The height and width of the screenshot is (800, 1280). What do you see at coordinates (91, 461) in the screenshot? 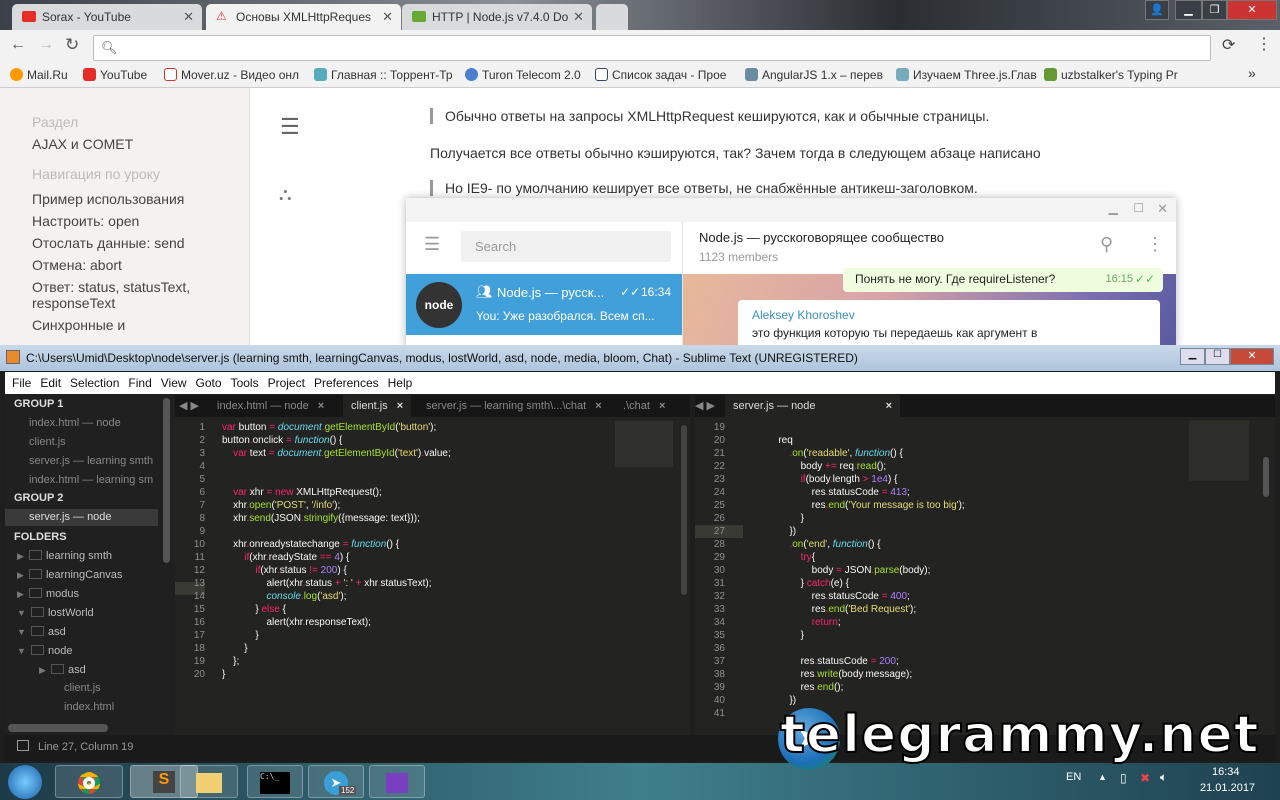
I see `open-file: server.js — learning smth` at bounding box center [91, 461].